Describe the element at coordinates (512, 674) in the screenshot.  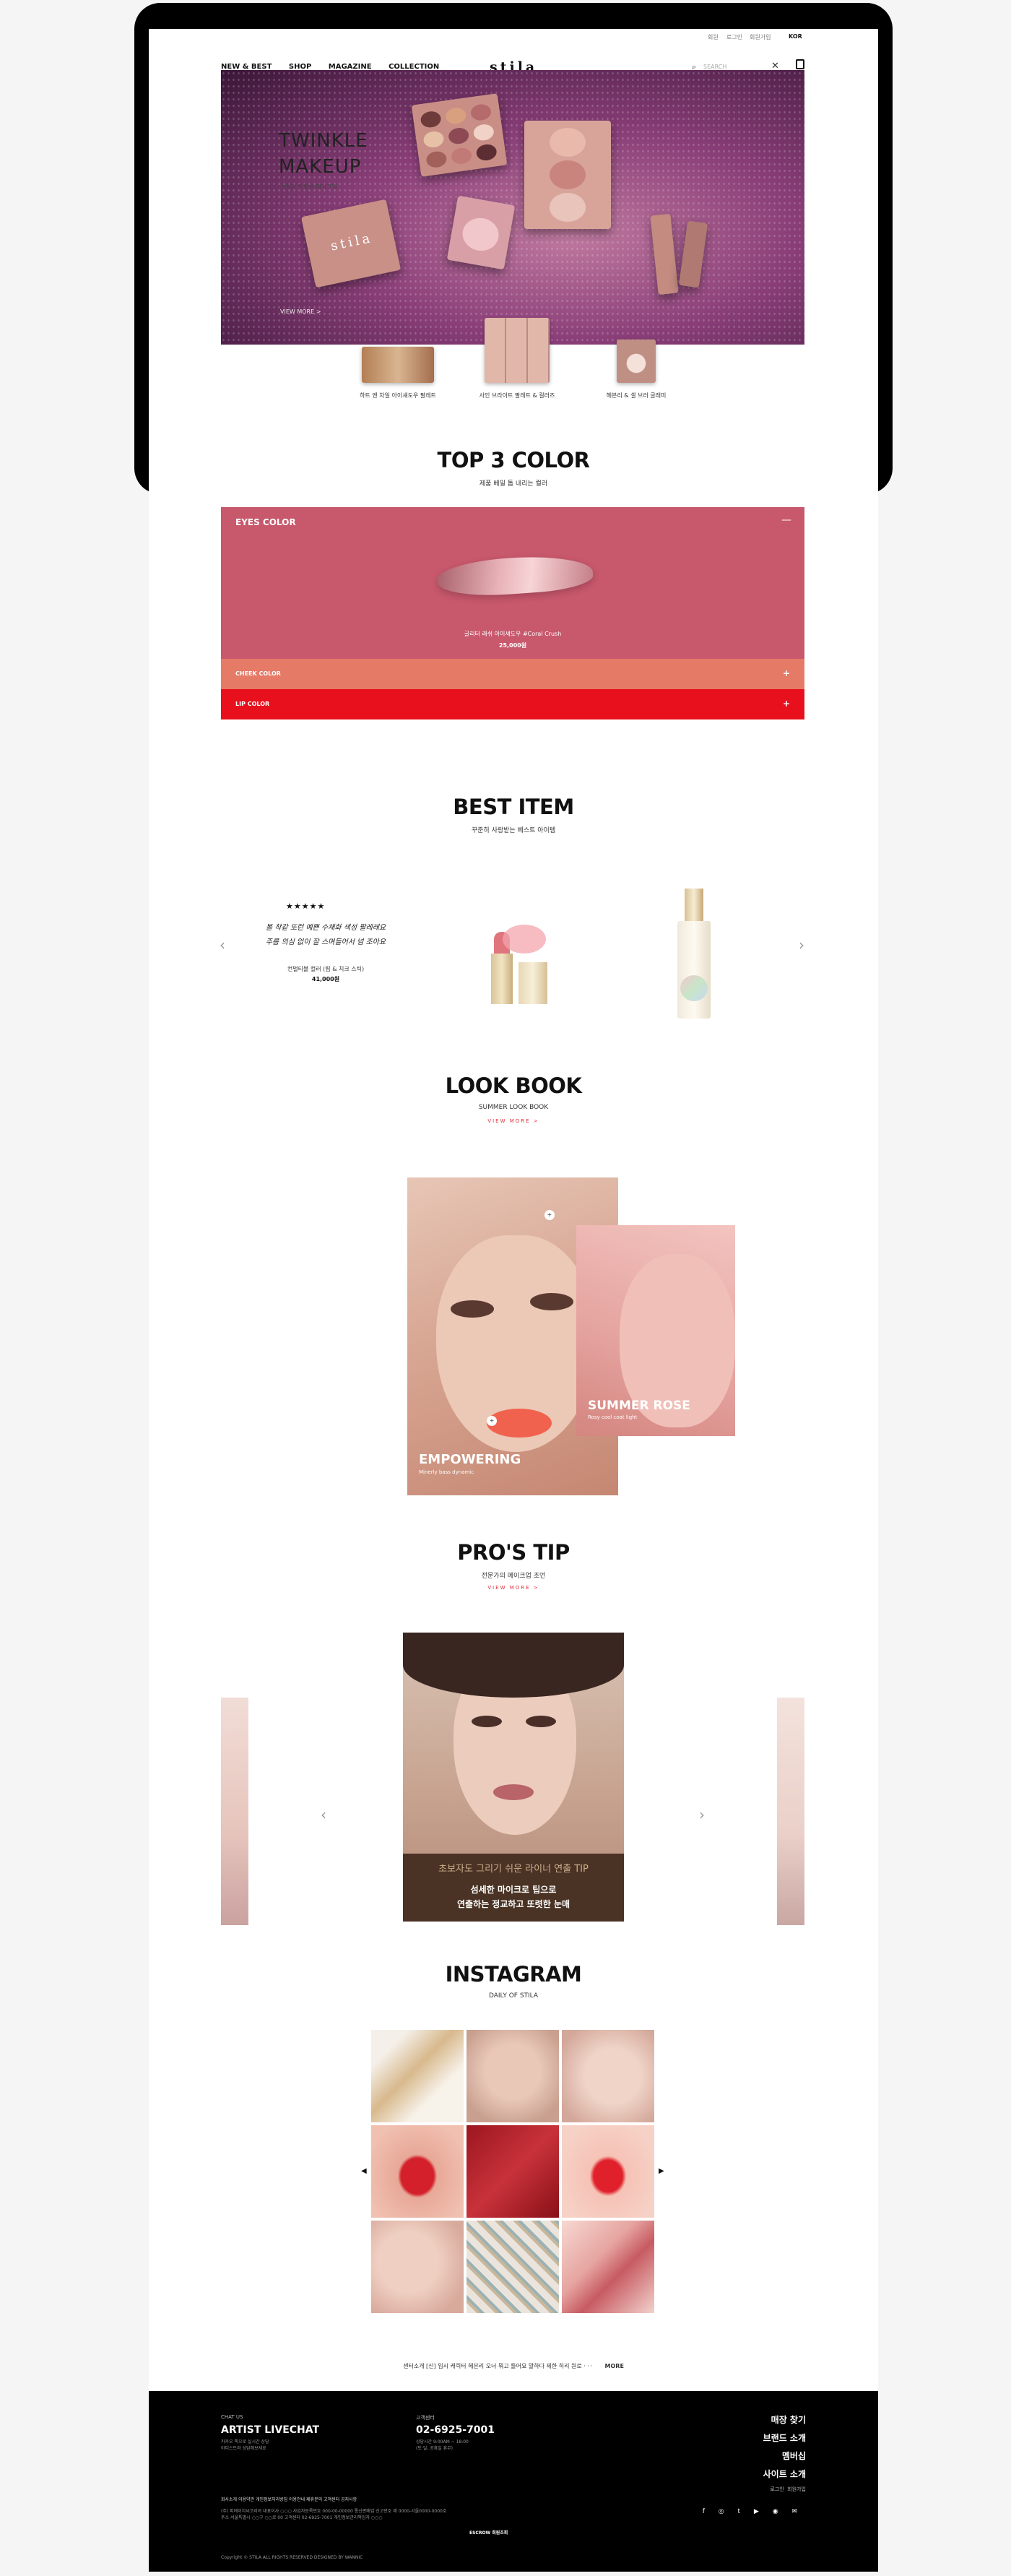
I see `cheek-color-bar: CHEEK COLOR +` at that location.